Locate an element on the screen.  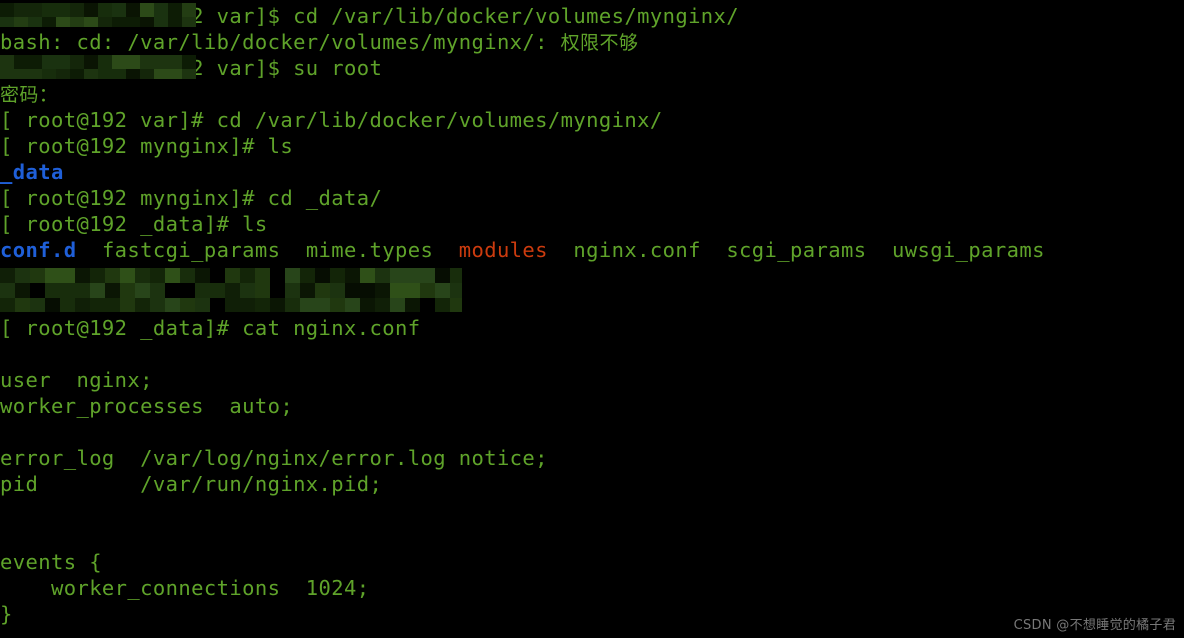
ls-entry-uwsgi-params: uwsgi_params is located at coordinates (968, 250).